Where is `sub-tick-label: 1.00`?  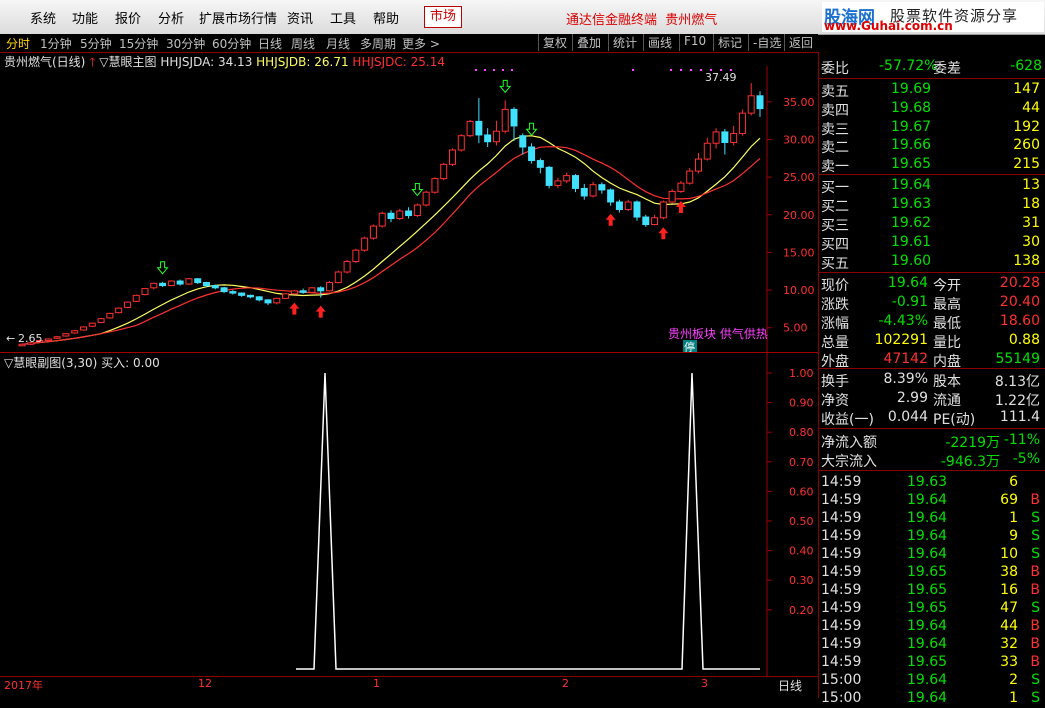
sub-tick-label: 1.00 is located at coordinates (801, 373).